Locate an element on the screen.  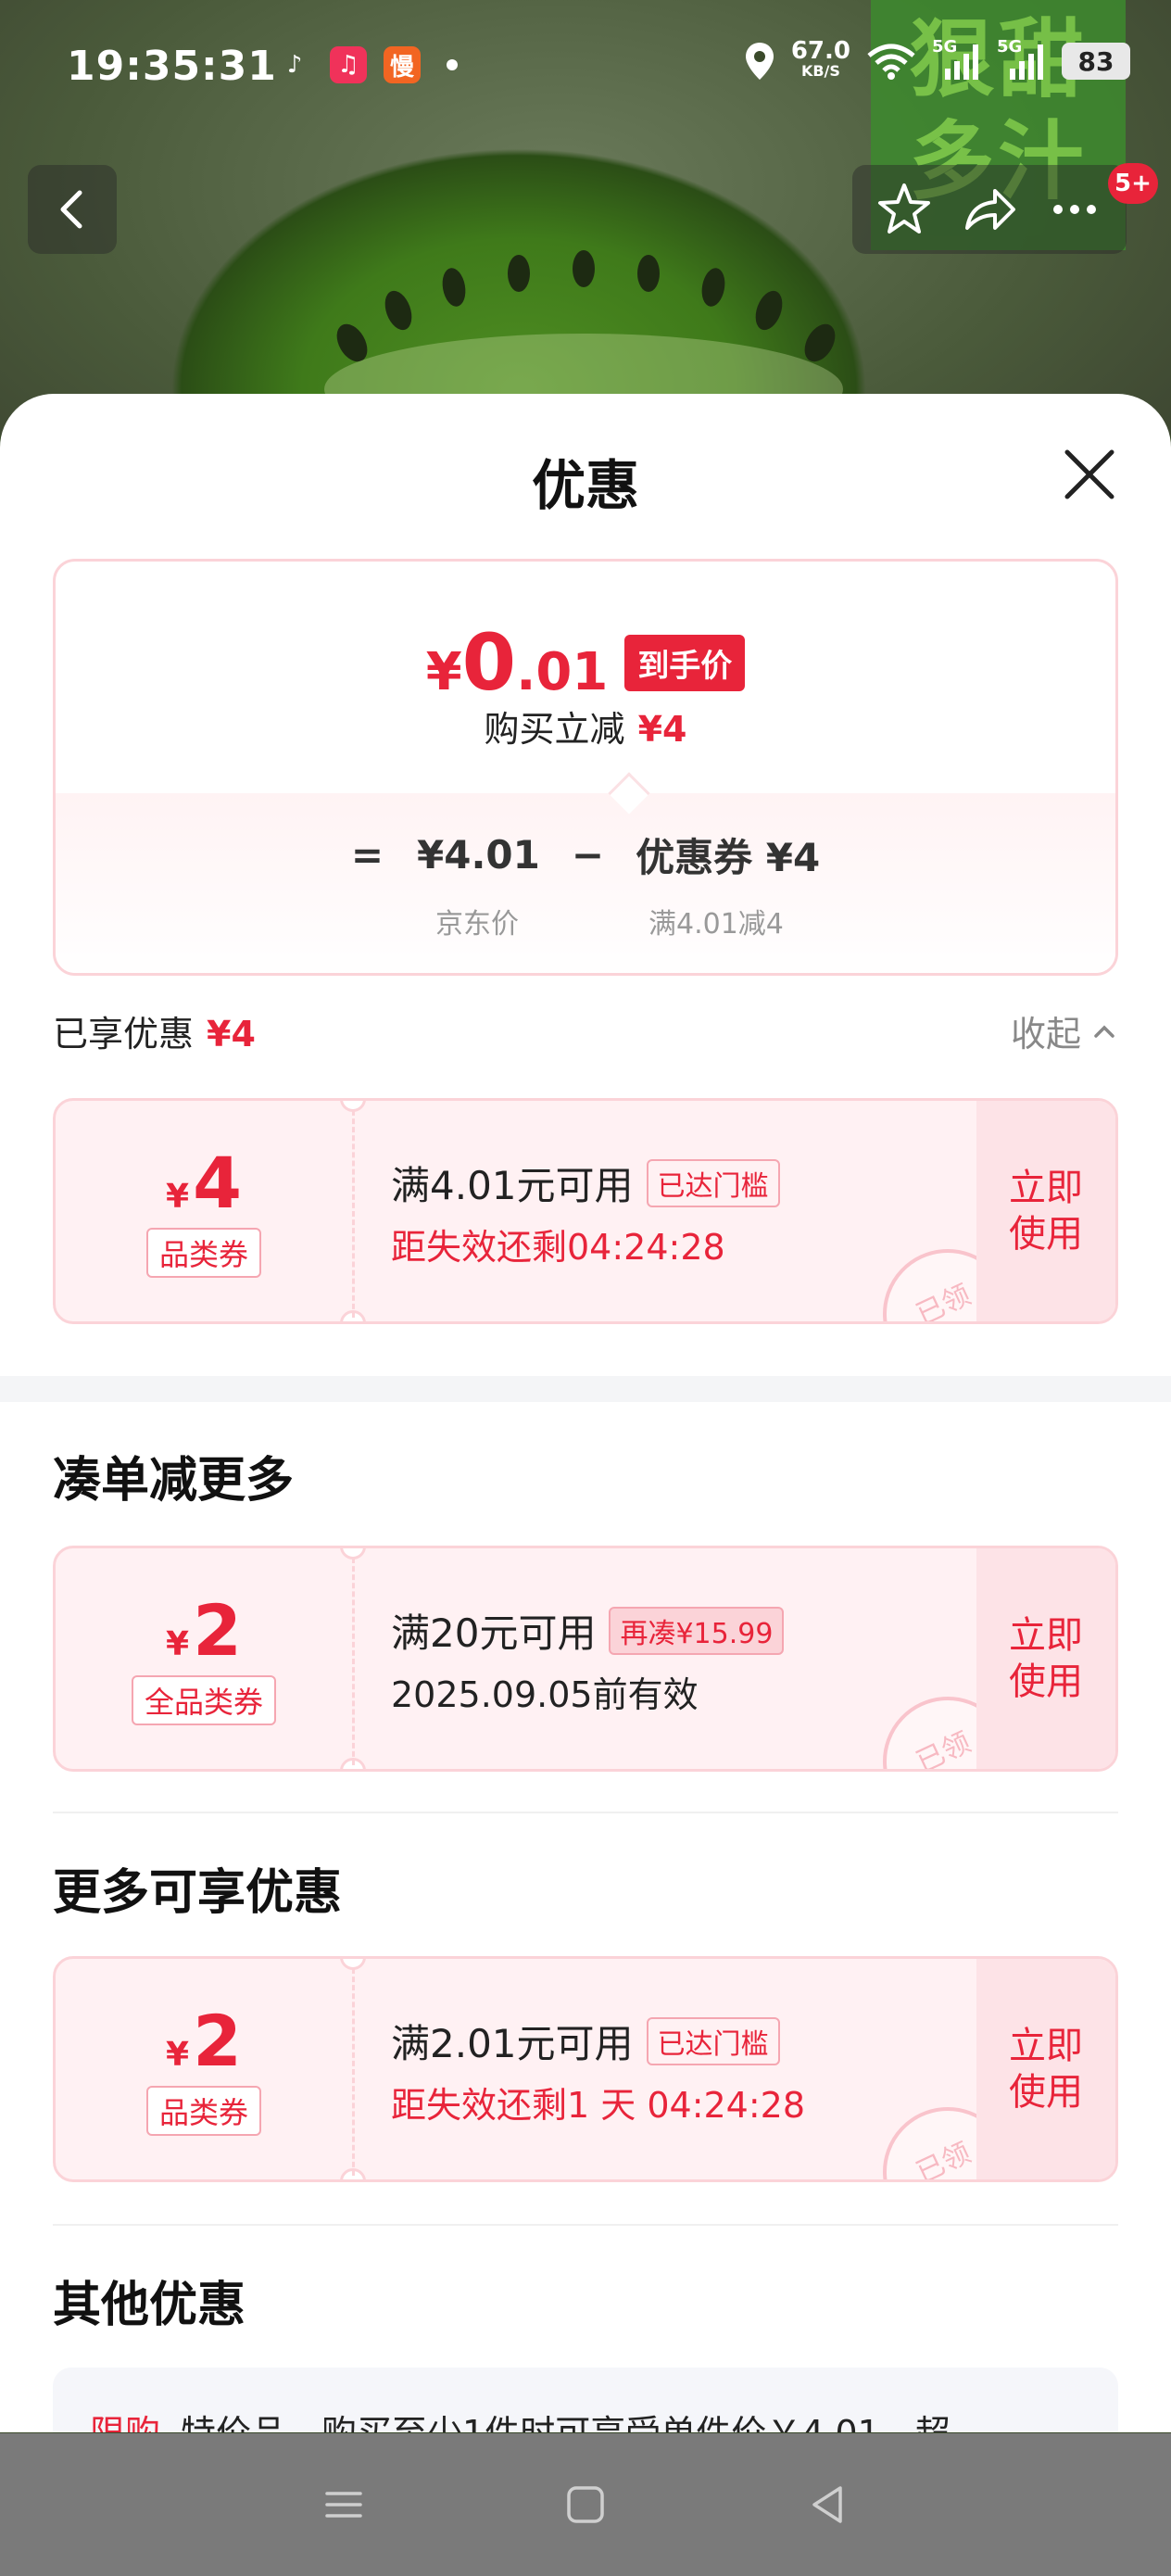
status-time: 19:35:31 is located at coordinates (172, 66).